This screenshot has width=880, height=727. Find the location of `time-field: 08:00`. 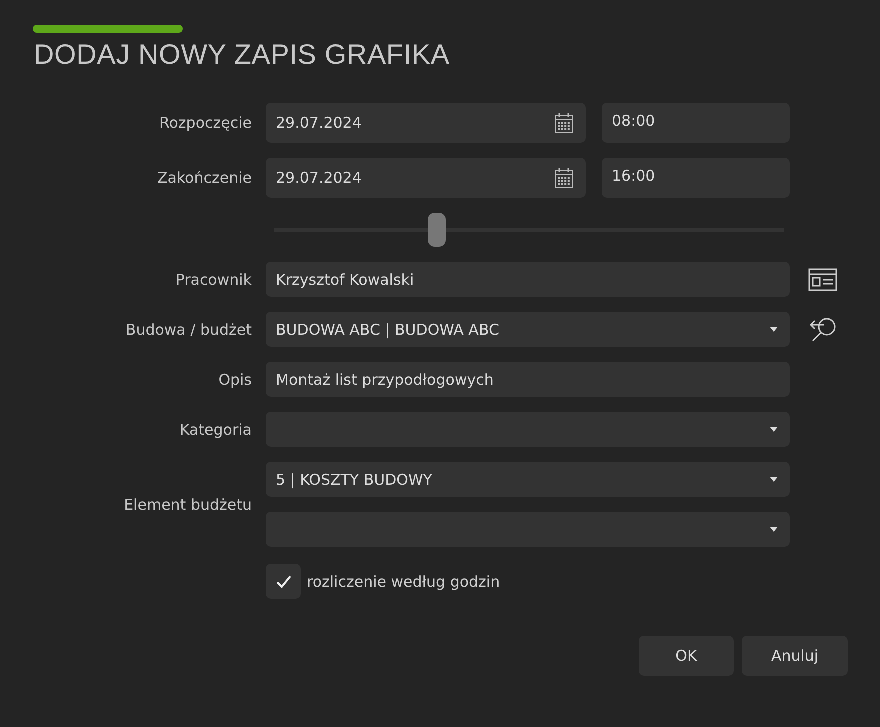

time-field: 08:00 is located at coordinates (696, 123).